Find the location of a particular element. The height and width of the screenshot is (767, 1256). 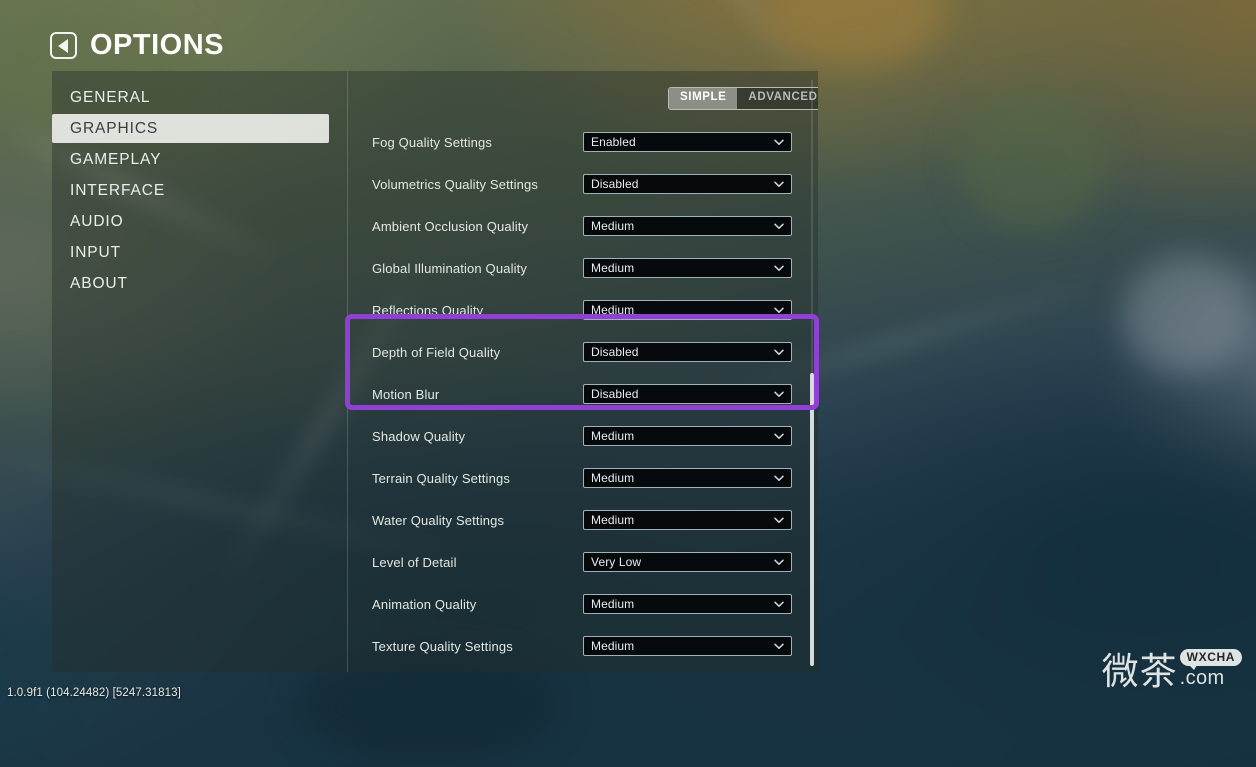

setting-row: Texture Quality Settings Medium is located at coordinates (583, 646).